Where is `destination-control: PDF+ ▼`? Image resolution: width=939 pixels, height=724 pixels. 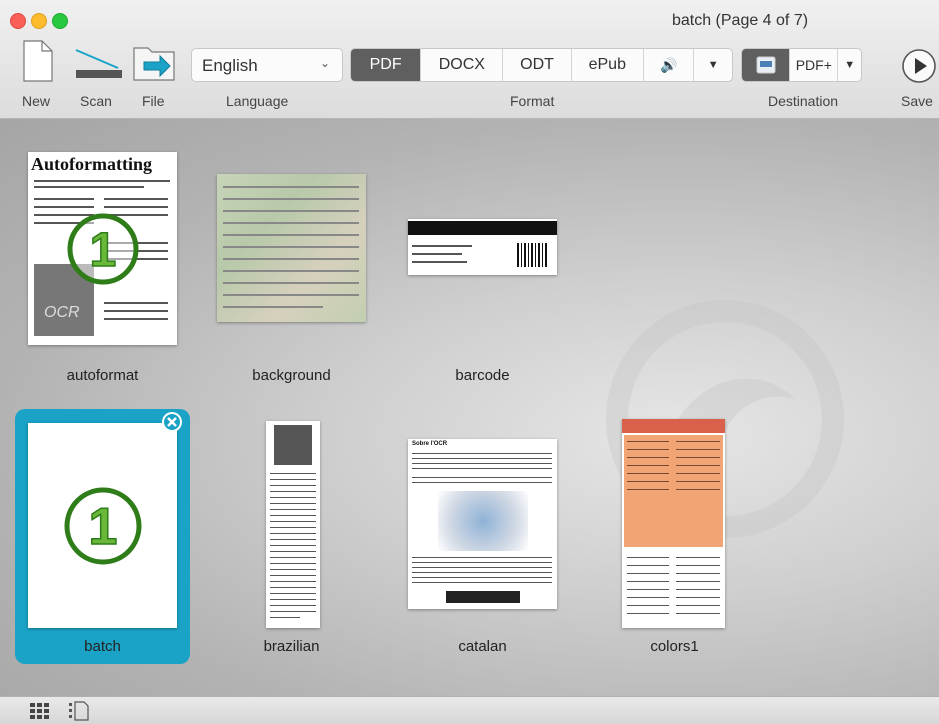 destination-control: PDF+ ▼ is located at coordinates (801, 65).